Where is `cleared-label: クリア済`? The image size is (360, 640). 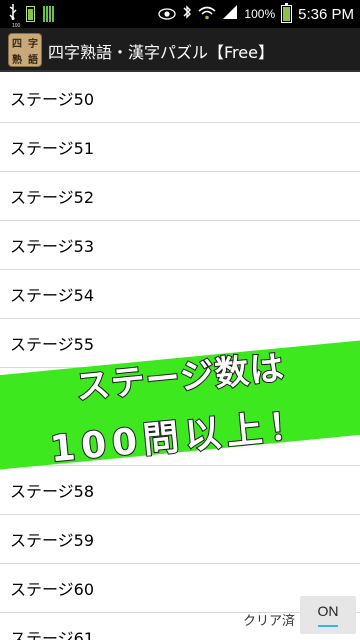
cleared-label: クリア済 is located at coordinates (269, 621).